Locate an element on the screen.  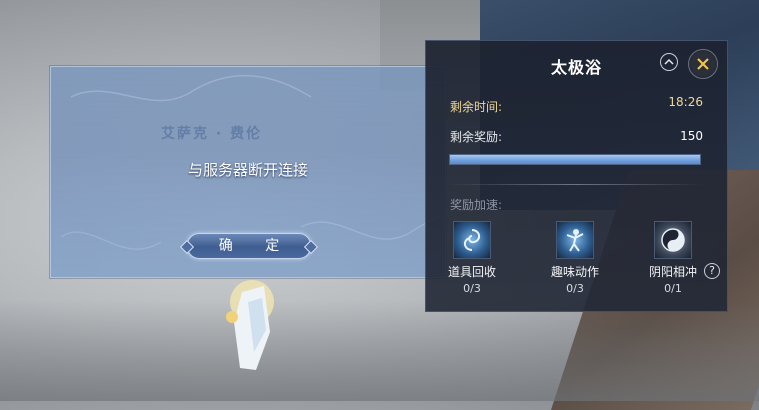
close-icon is located at coordinates (703, 64).